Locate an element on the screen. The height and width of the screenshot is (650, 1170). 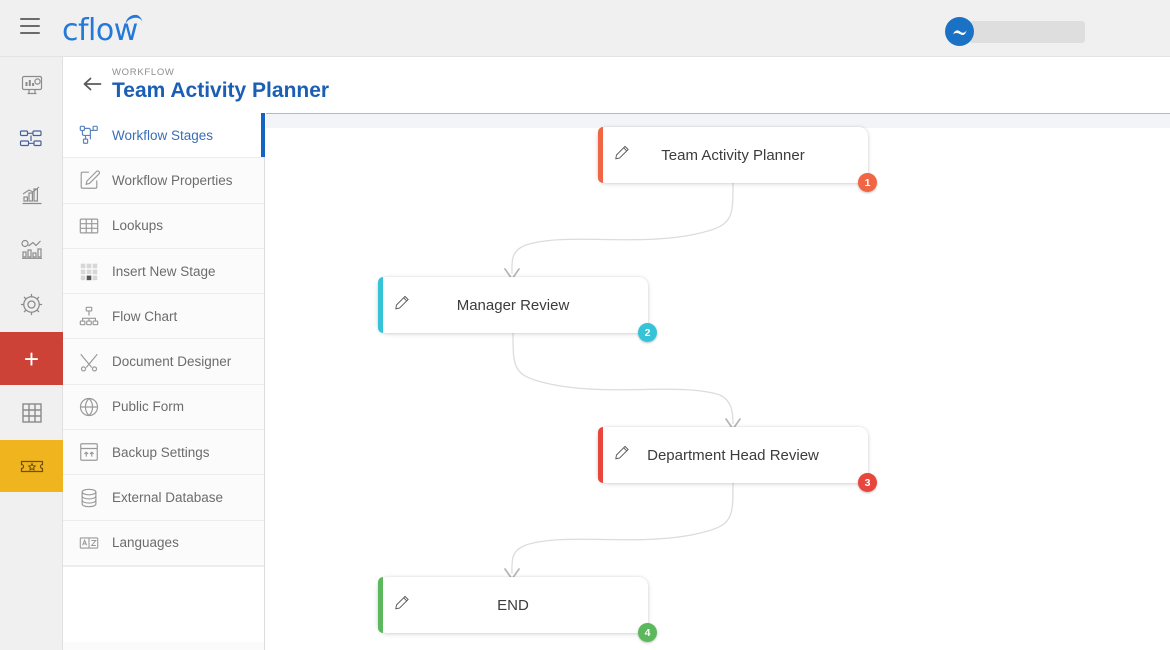
menu-item-insert-new-stage: Insert New Stage is located at coordinates (163, 272).